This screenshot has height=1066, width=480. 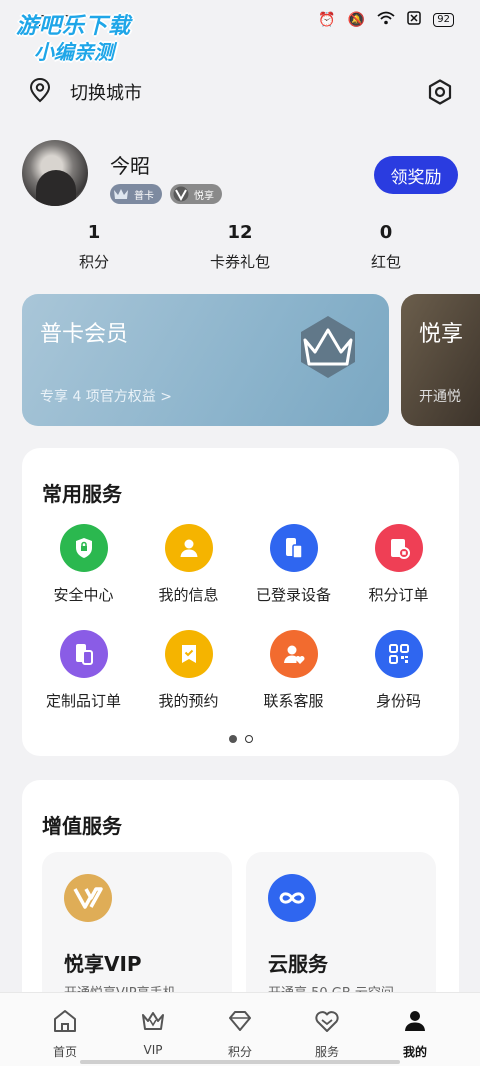 What do you see at coordinates (83, 548) in the screenshot?
I see `shield-icon` at bounding box center [83, 548].